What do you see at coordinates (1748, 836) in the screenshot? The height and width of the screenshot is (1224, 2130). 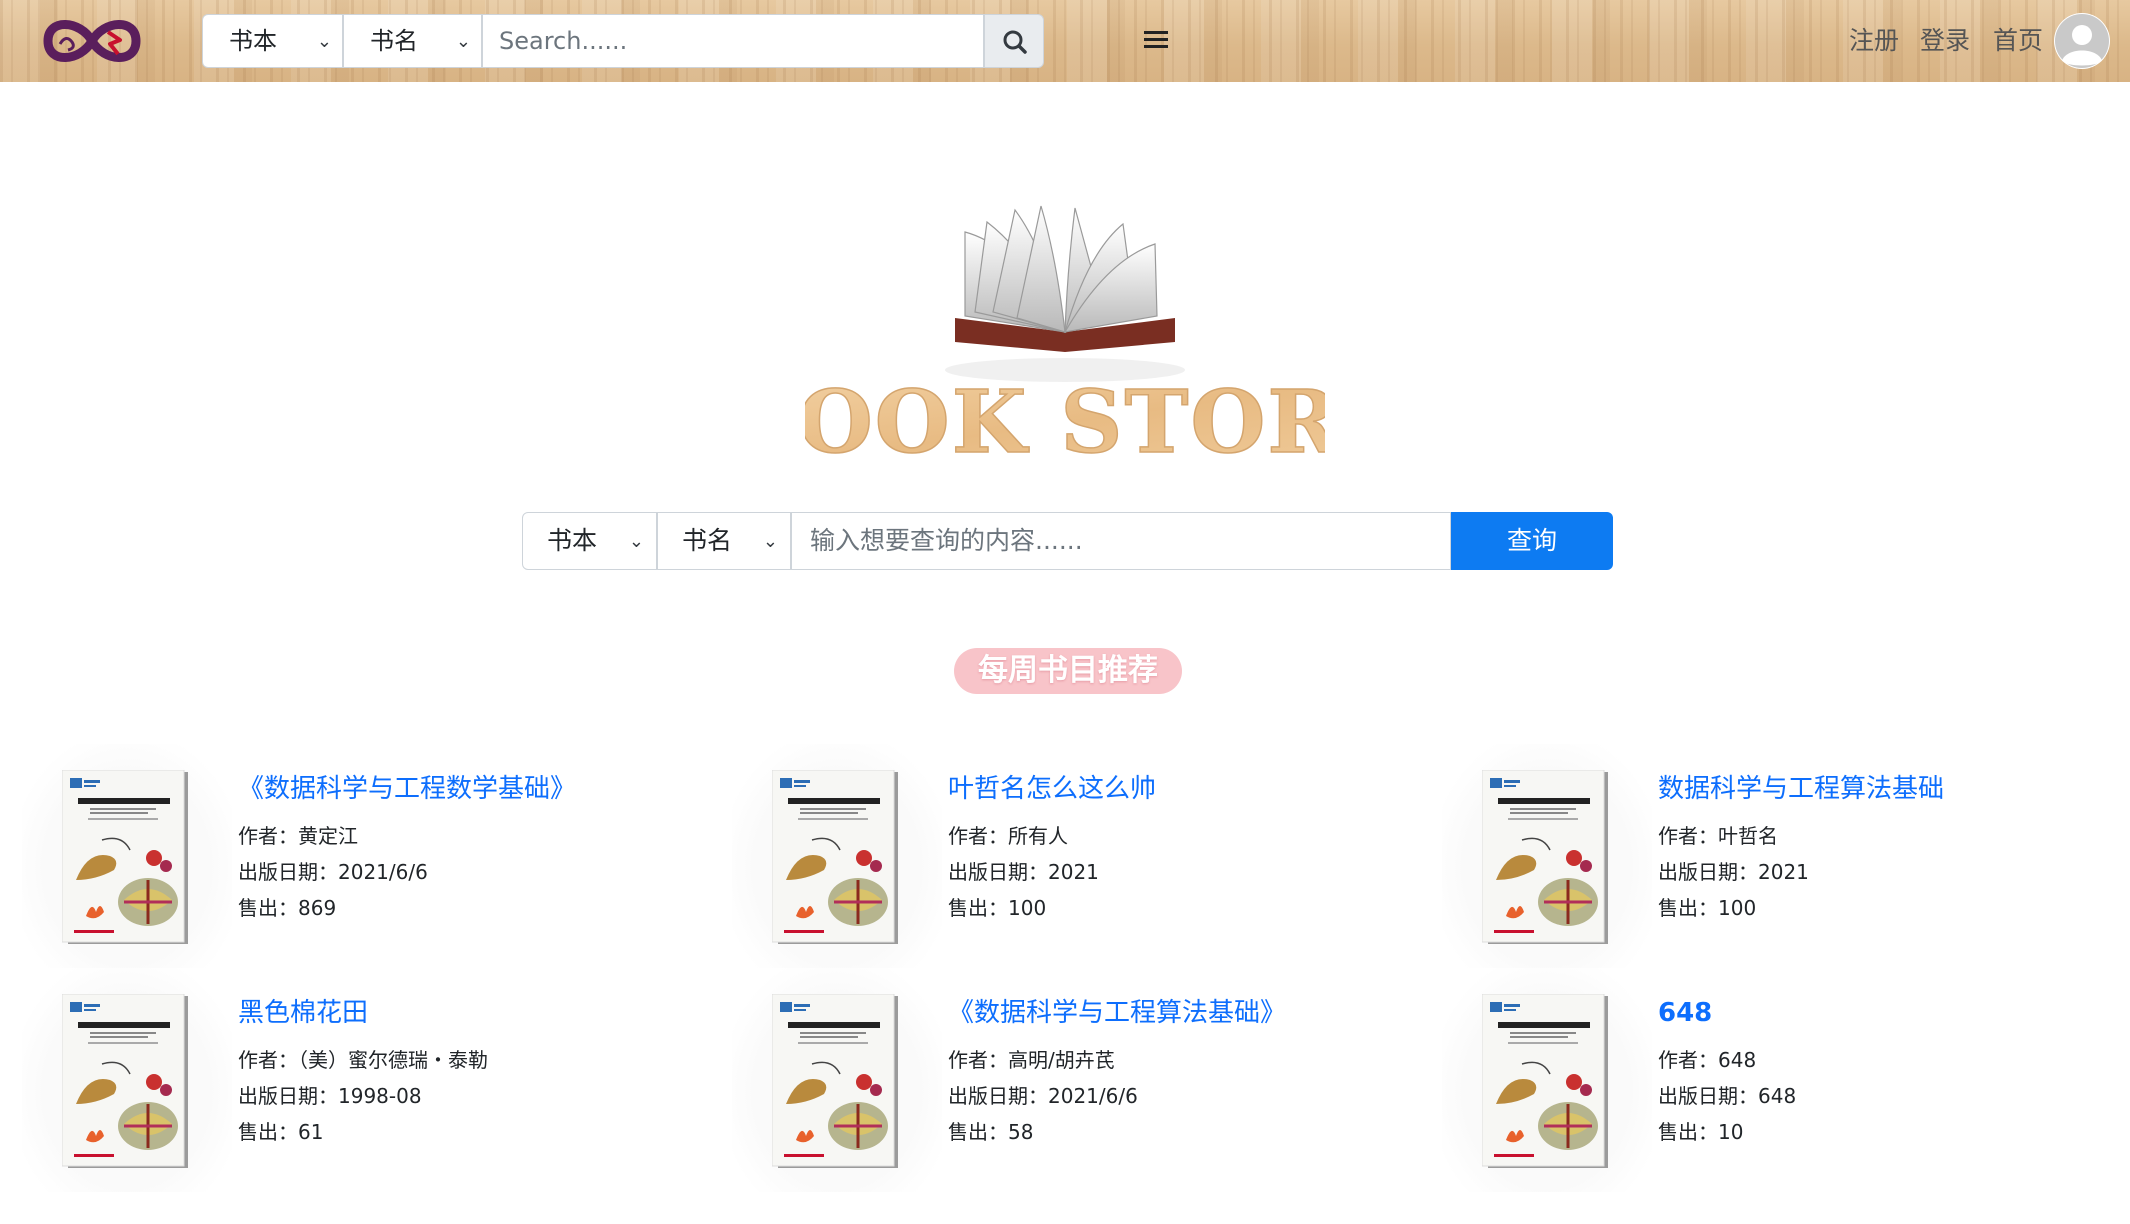 I see `book-author-value: 叶哲名` at bounding box center [1748, 836].